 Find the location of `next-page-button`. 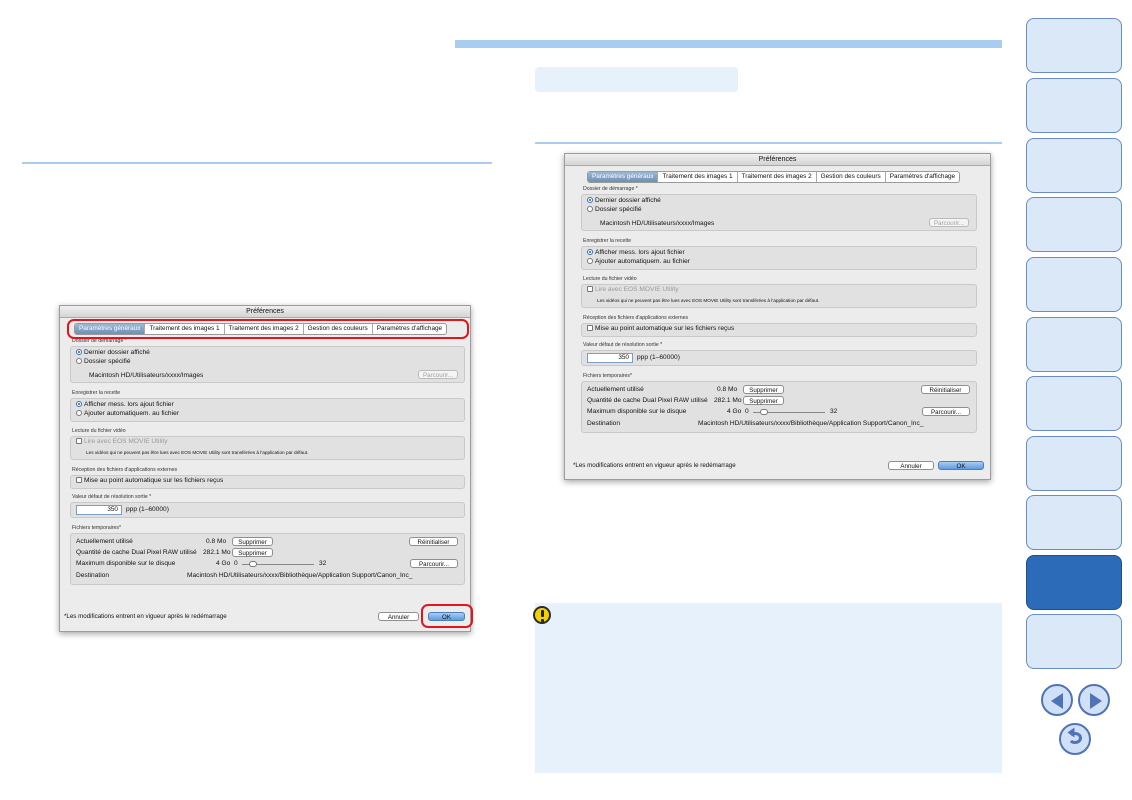

next-page-button is located at coordinates (1094, 700).